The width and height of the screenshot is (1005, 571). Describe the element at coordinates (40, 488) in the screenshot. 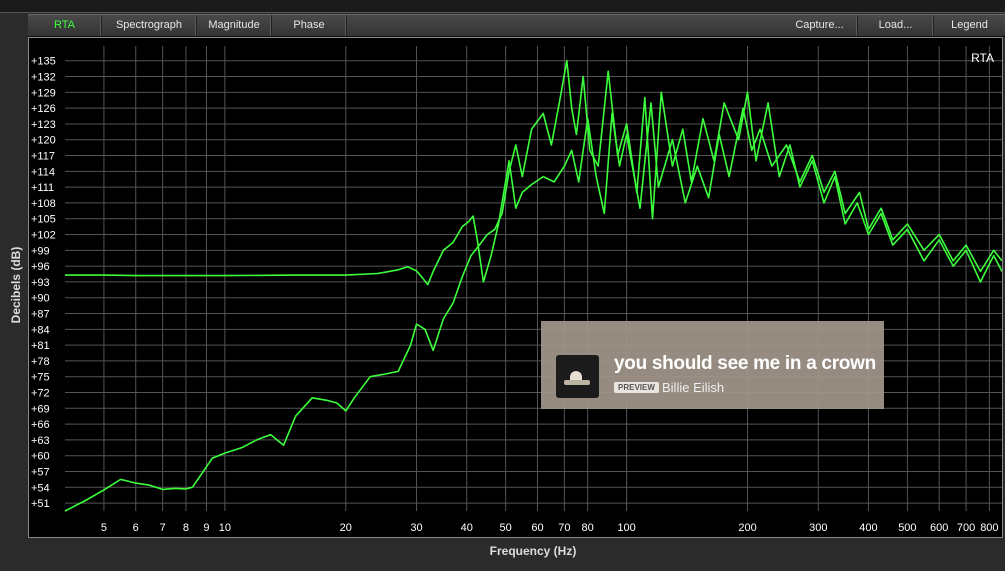

I see `y-tick-label: +54` at that location.